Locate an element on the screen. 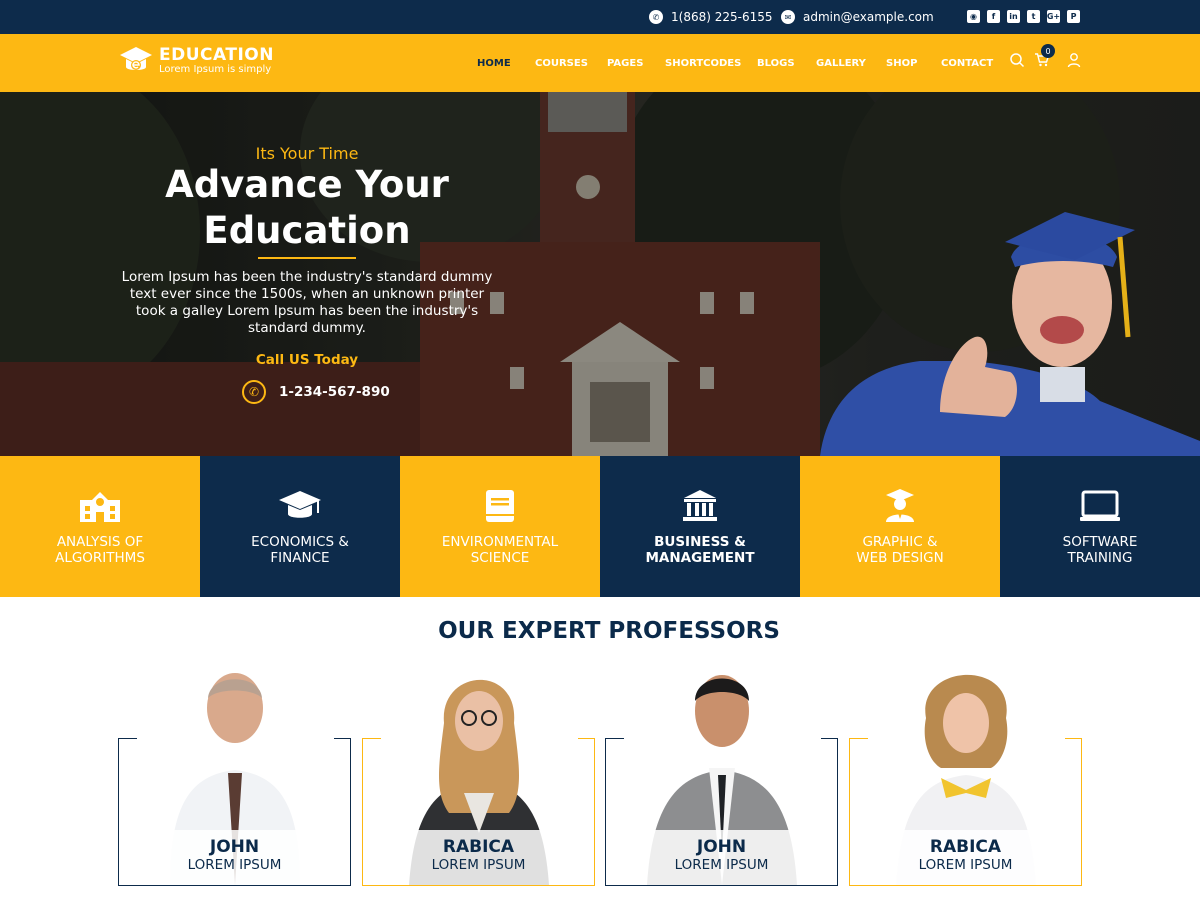 The image size is (1200, 900). hero-title: Advance Your Education is located at coordinates (307, 208).